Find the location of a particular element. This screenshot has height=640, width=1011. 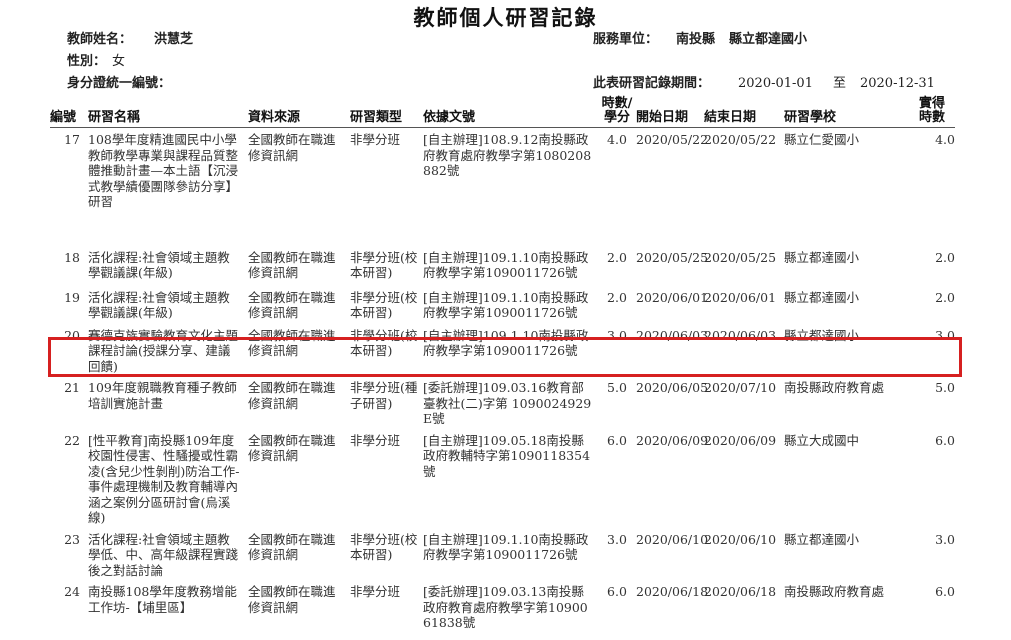

gender-label: 性別： is located at coordinates (87, 61).